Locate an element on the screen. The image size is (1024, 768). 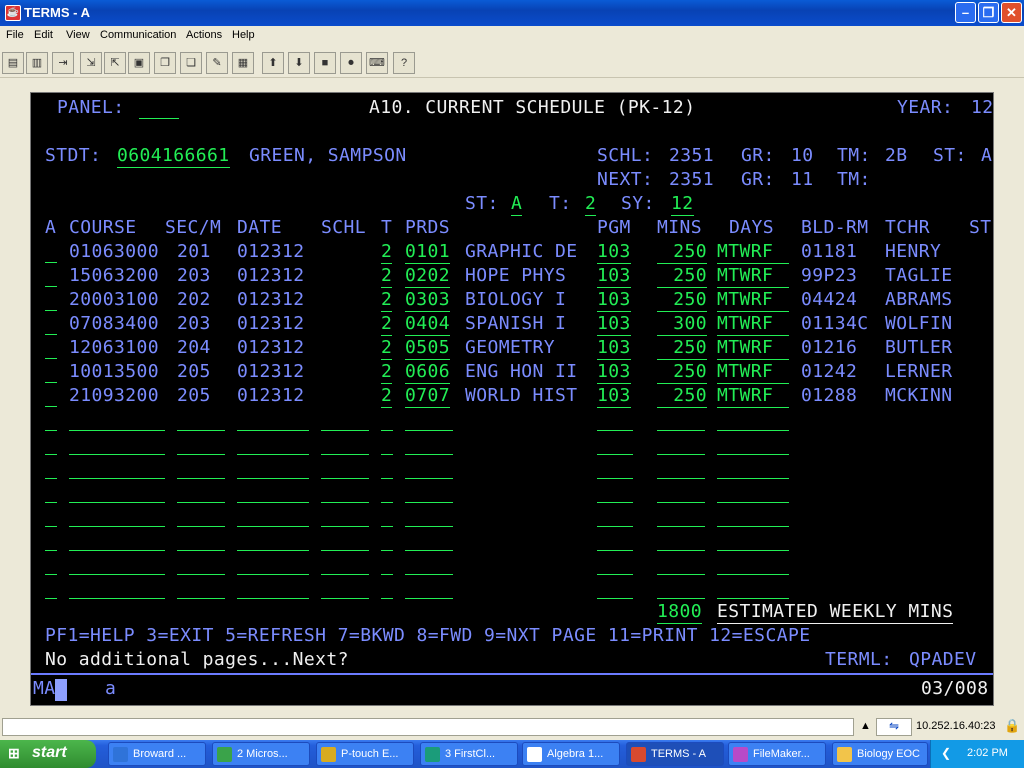
row-periods-field: 0606 is located at coordinates (428, 372).